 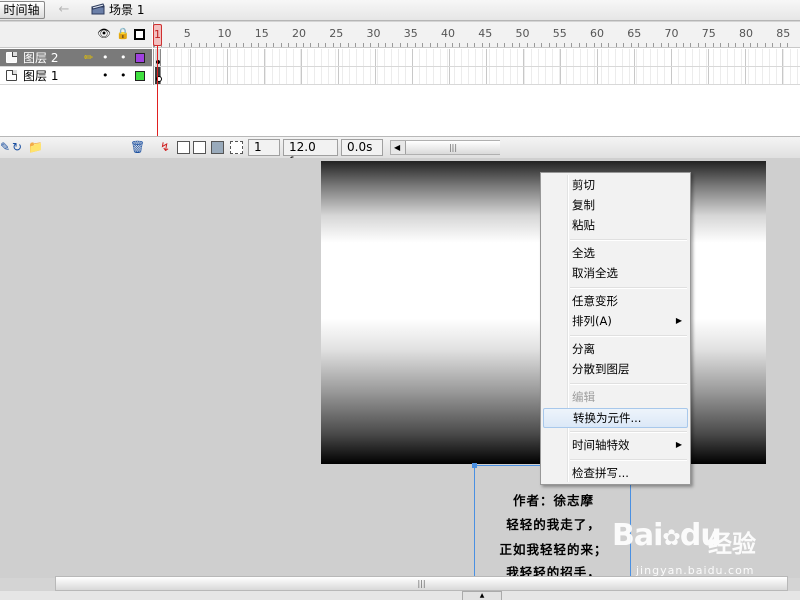 What do you see at coordinates (183, 147) in the screenshot?
I see `onion-skin-icon` at bounding box center [183, 147].